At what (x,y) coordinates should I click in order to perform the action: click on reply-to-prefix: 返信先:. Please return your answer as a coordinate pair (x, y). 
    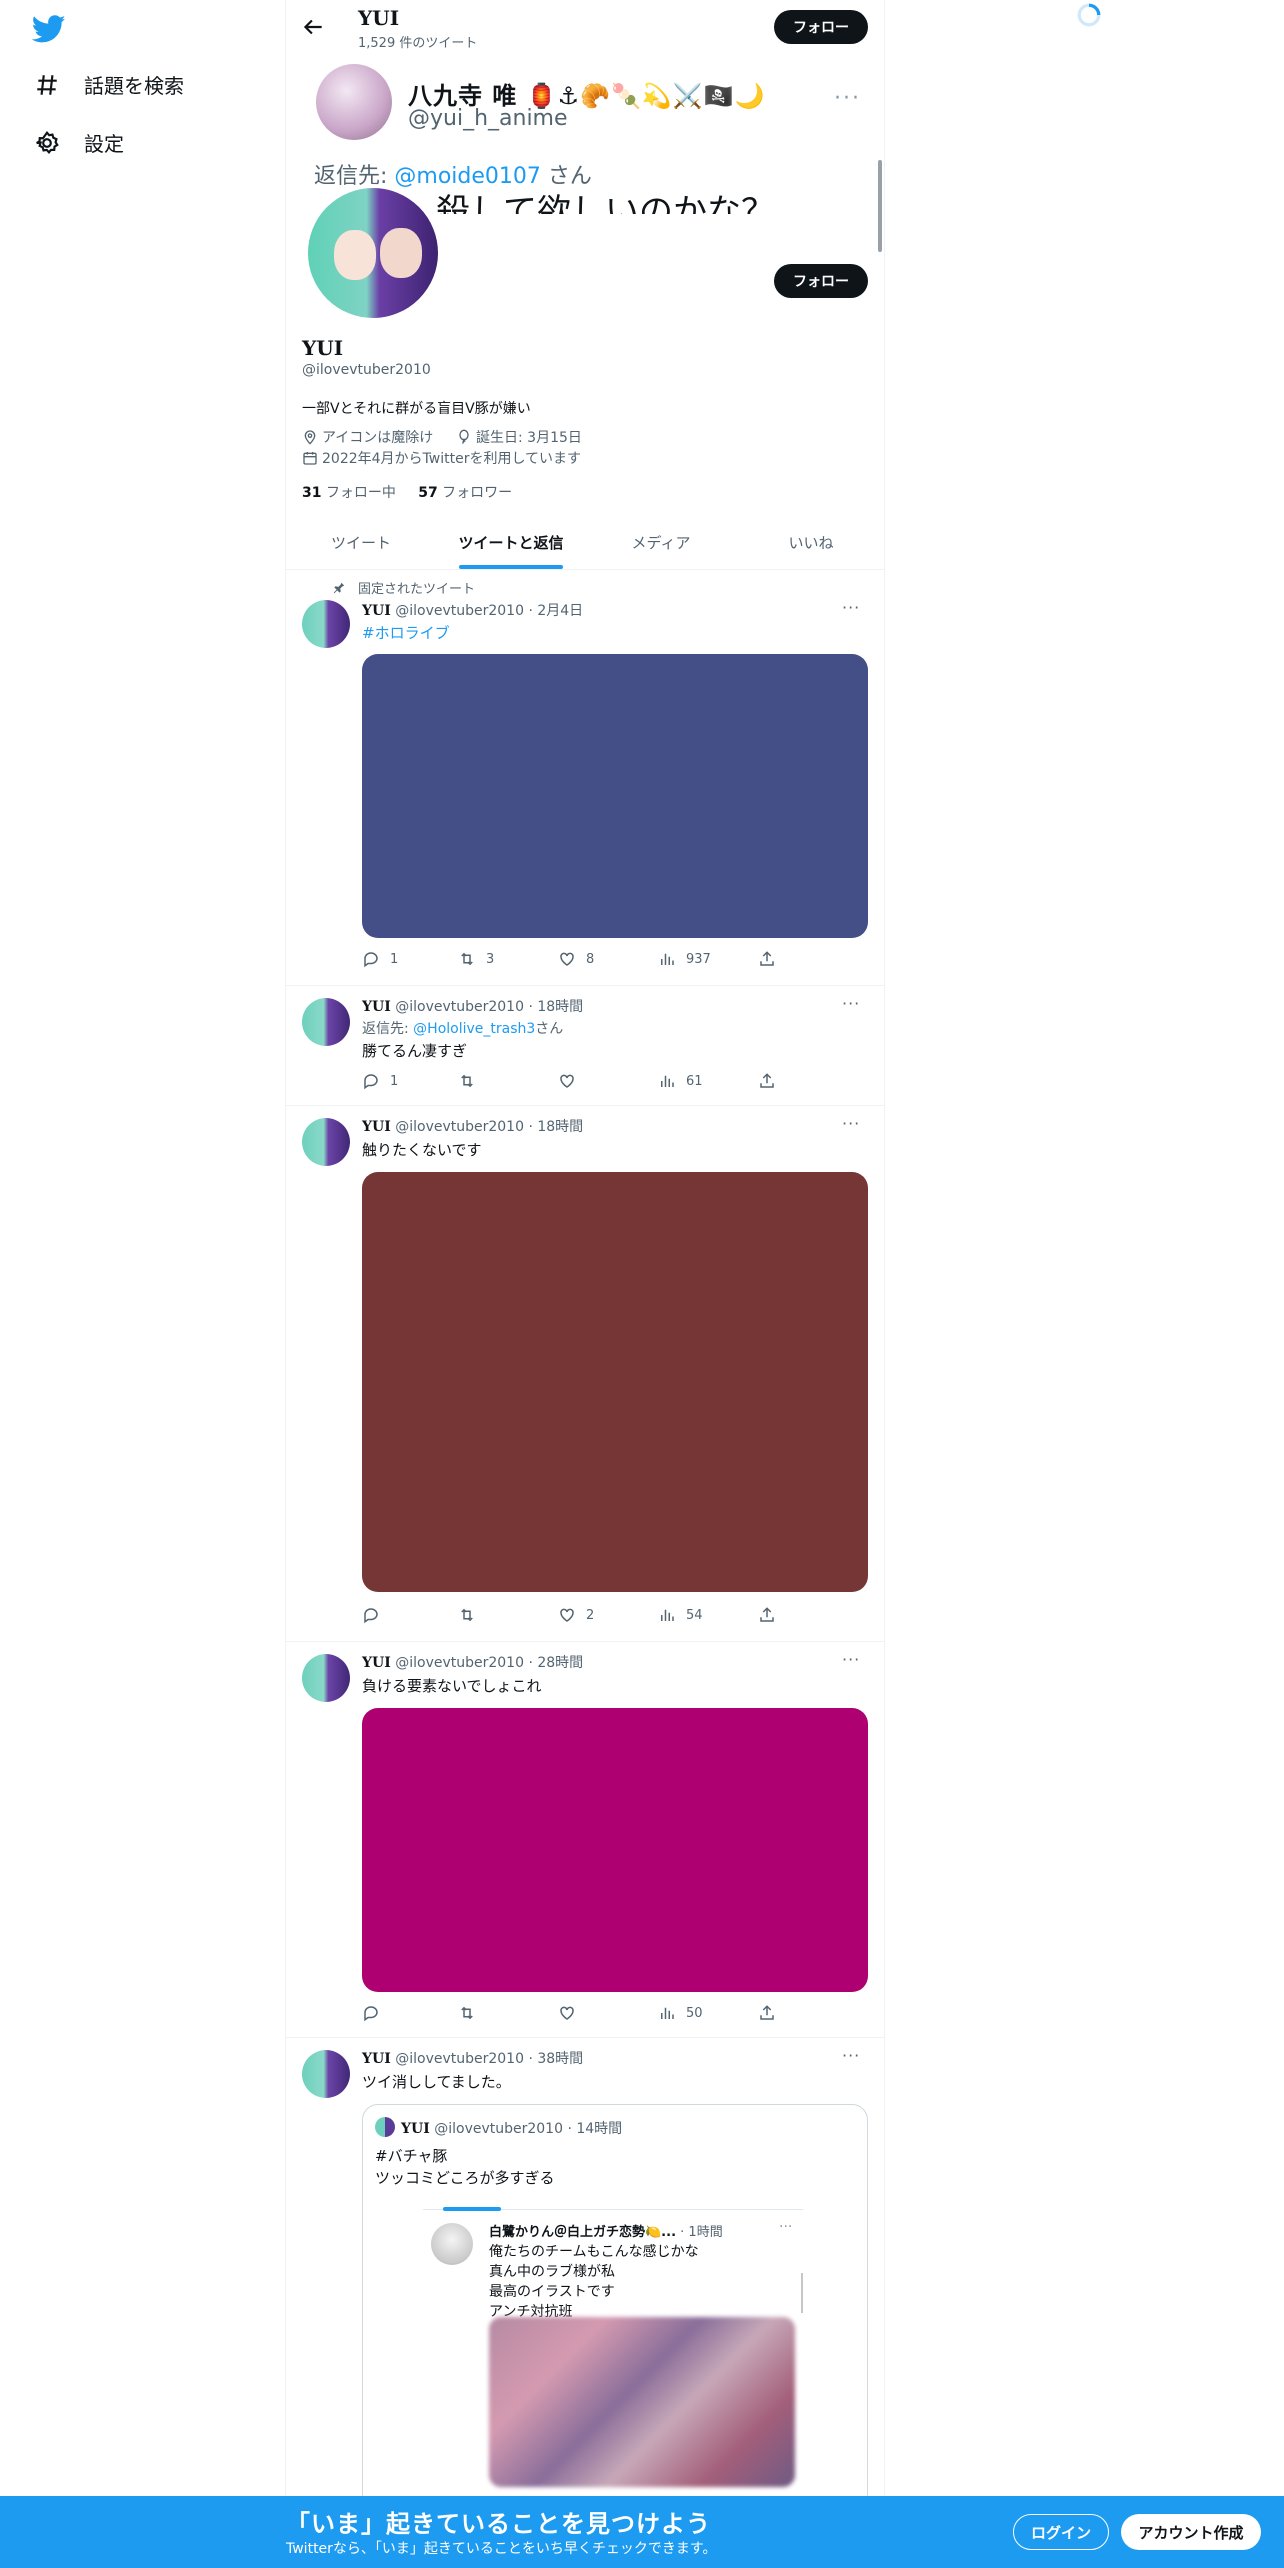
    Looking at the image, I should click on (388, 1029).